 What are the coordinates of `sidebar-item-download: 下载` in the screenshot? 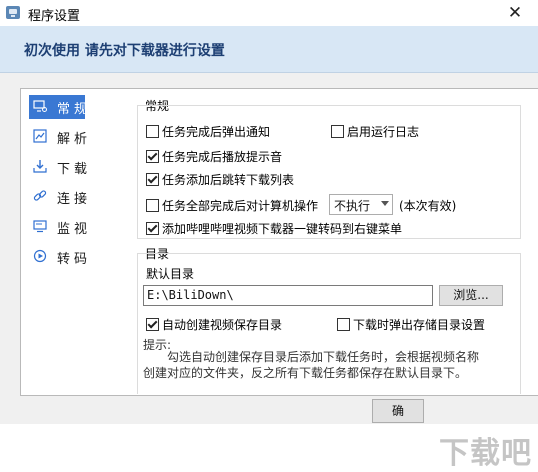 It's located at (75, 167).